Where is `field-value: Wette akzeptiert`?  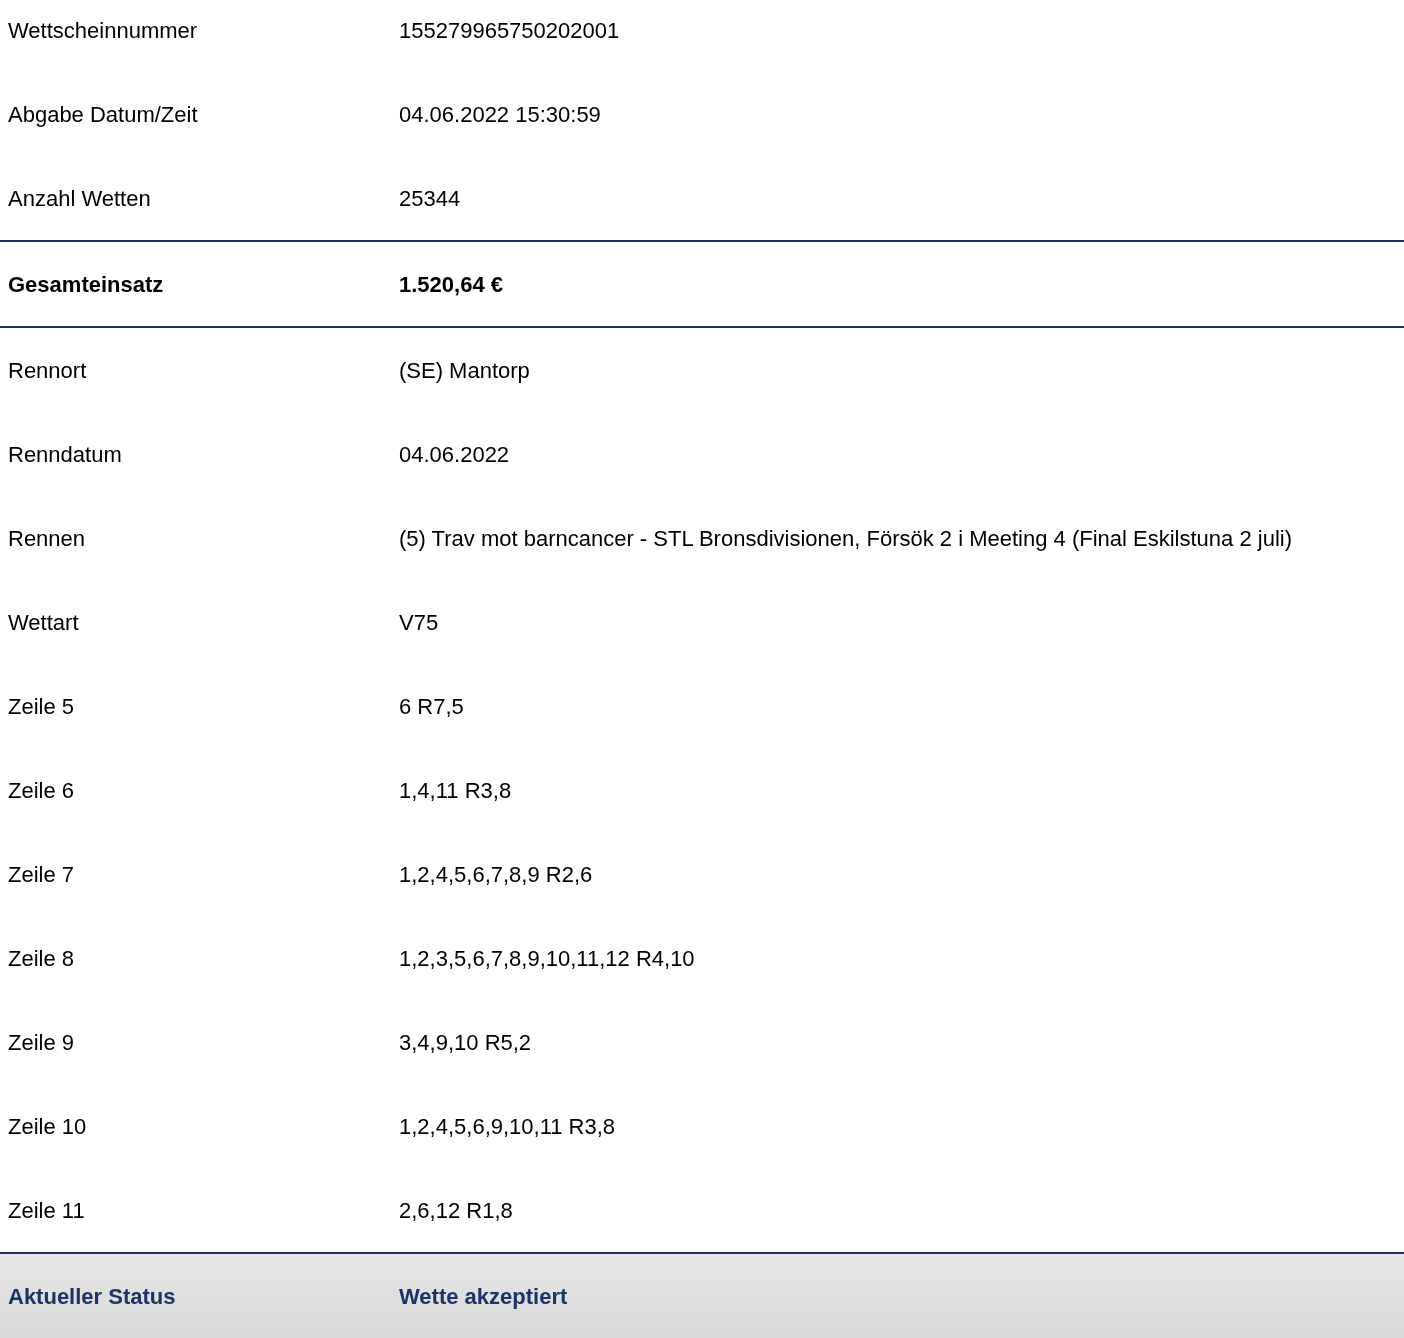 field-value: Wette akzeptiert is located at coordinates (483, 1297).